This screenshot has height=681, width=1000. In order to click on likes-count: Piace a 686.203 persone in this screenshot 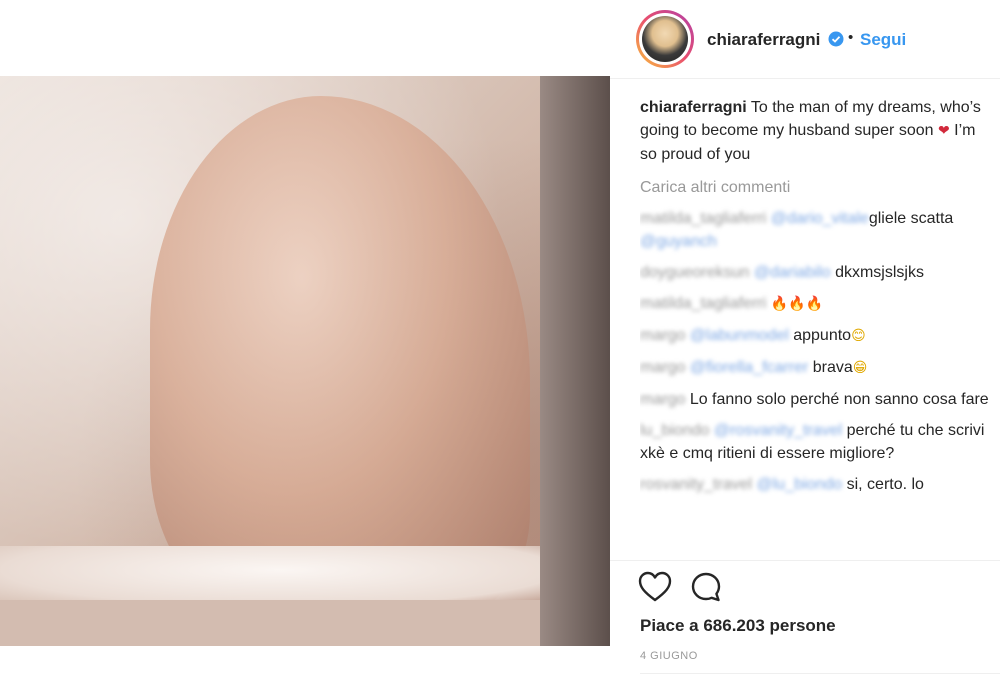, I will do `click(738, 626)`.